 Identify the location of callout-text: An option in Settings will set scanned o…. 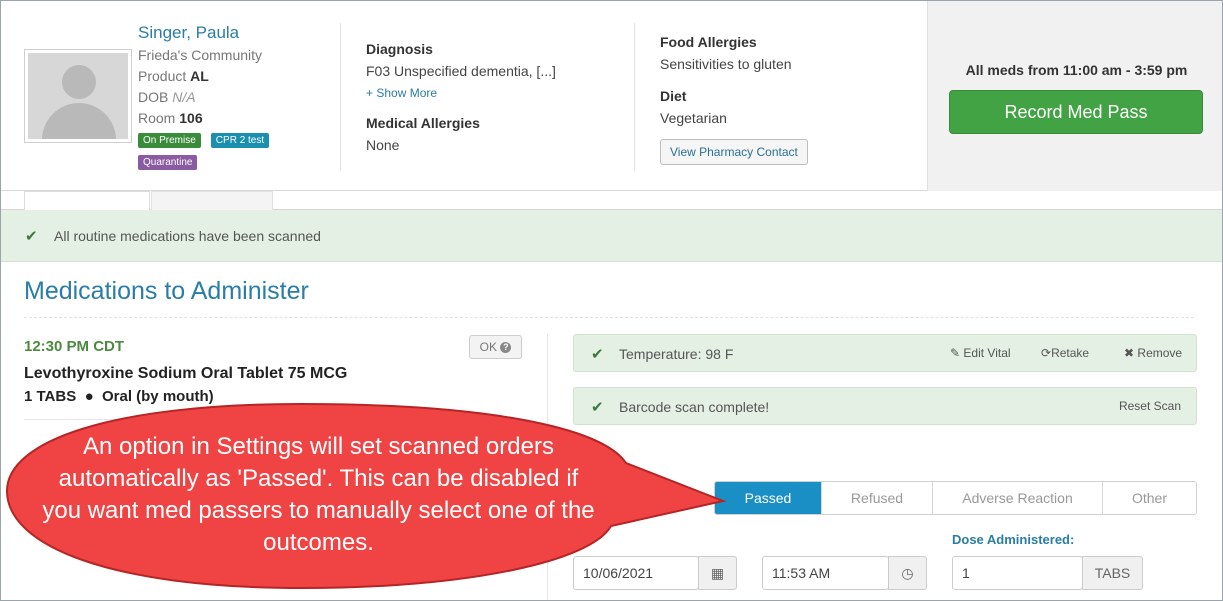
(318, 494).